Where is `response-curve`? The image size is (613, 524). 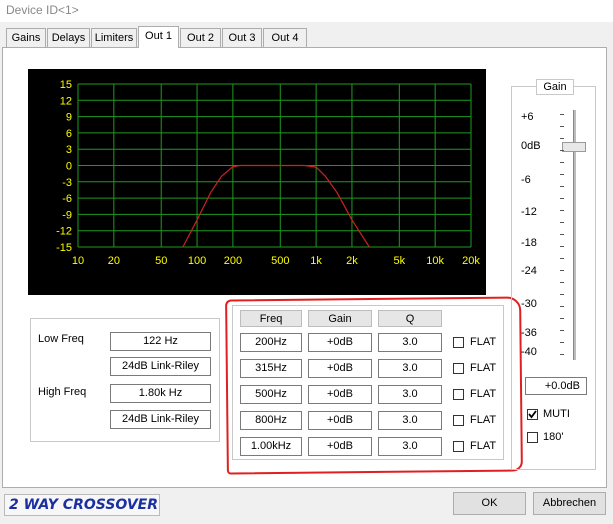
response-curve is located at coordinates (276, 206).